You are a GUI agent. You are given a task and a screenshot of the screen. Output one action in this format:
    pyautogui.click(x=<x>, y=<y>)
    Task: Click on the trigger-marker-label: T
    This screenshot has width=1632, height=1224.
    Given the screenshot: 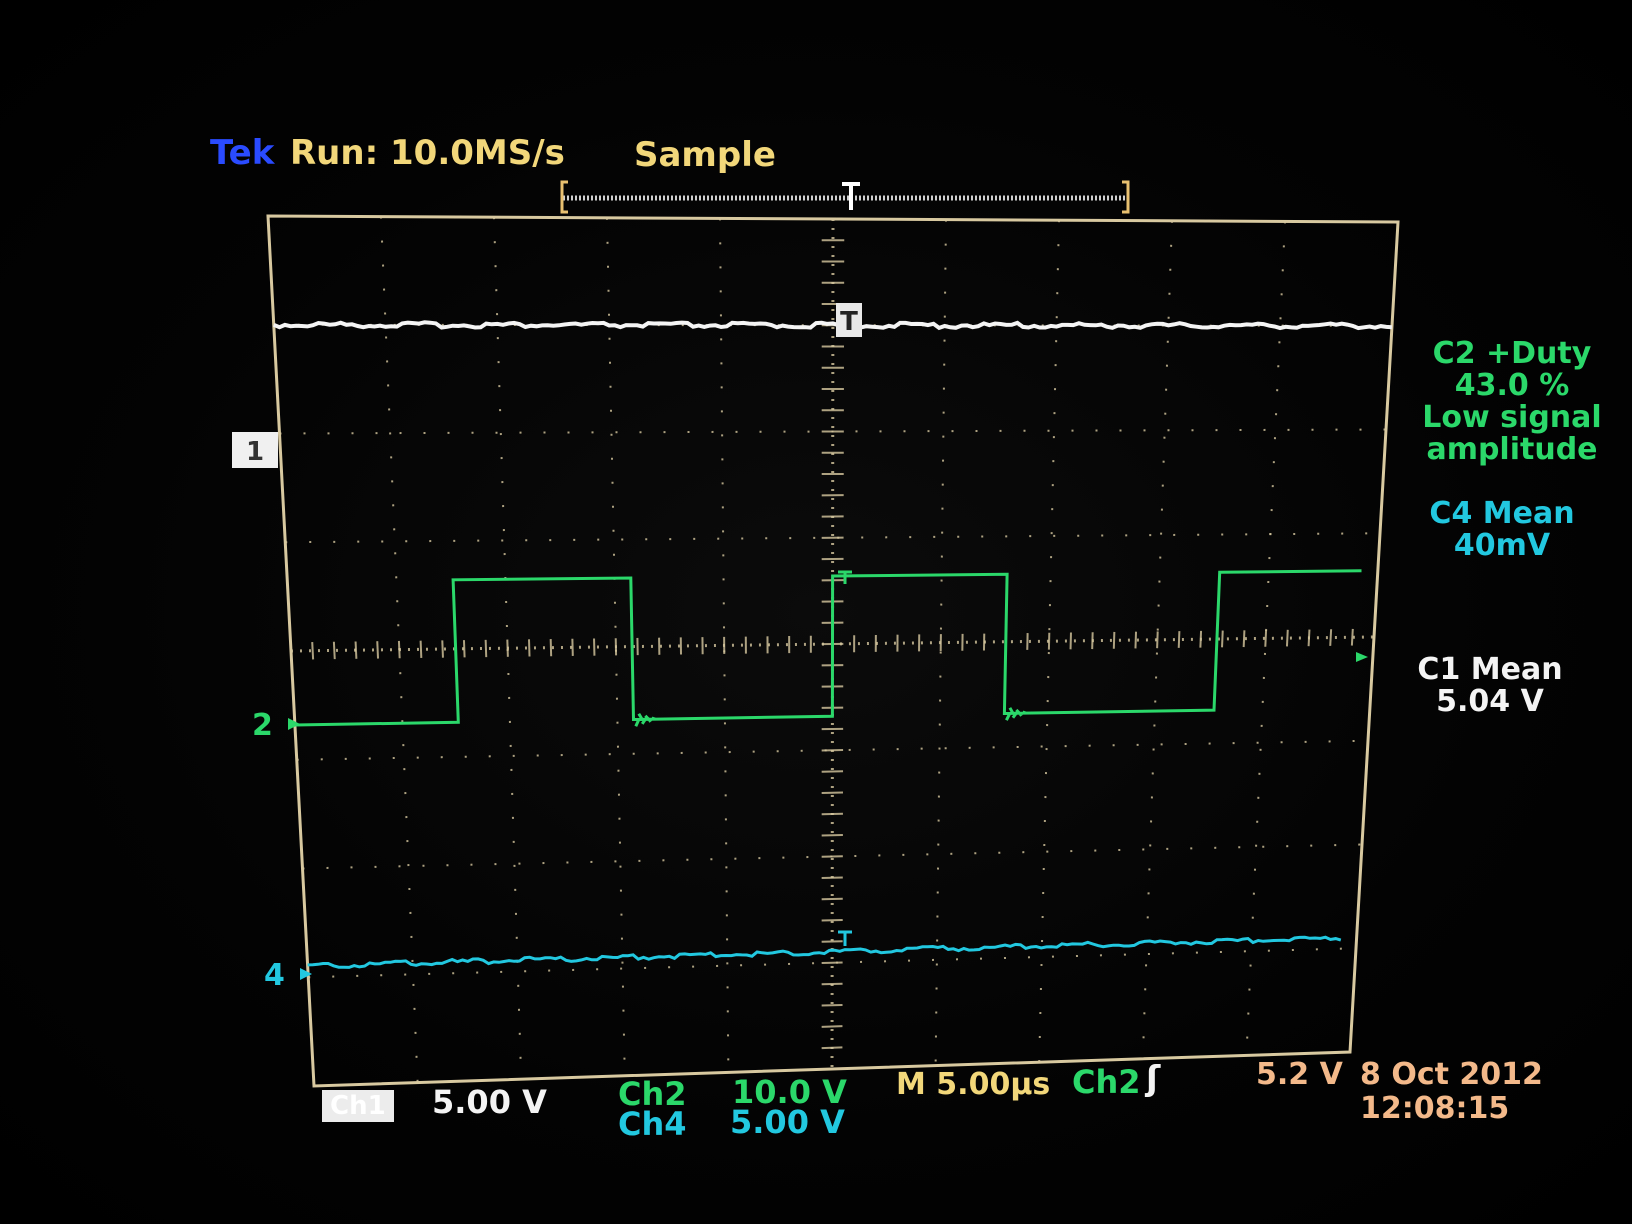 What is the action you would take?
    pyautogui.click(x=849, y=322)
    